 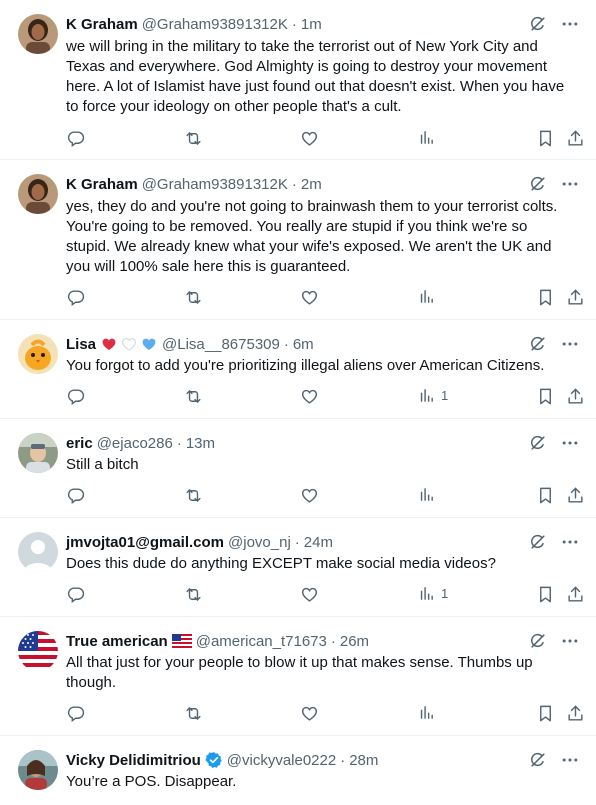 What do you see at coordinates (363, 760) in the screenshot?
I see `timestamp: 28m` at bounding box center [363, 760].